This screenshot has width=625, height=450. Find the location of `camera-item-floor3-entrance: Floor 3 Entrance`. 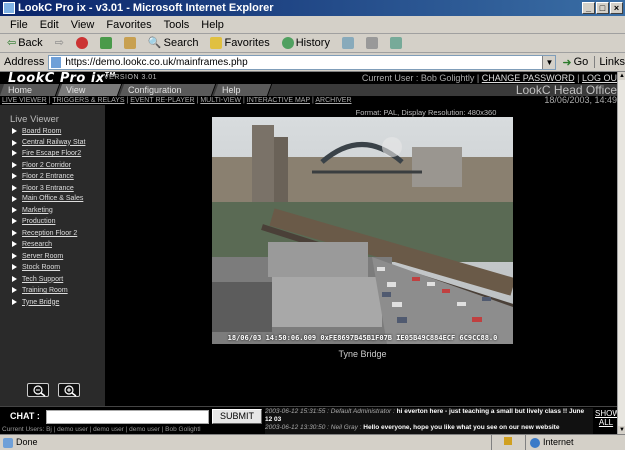

camera-item-floor3-entrance: Floor 3 Entrance is located at coordinates (57, 188).